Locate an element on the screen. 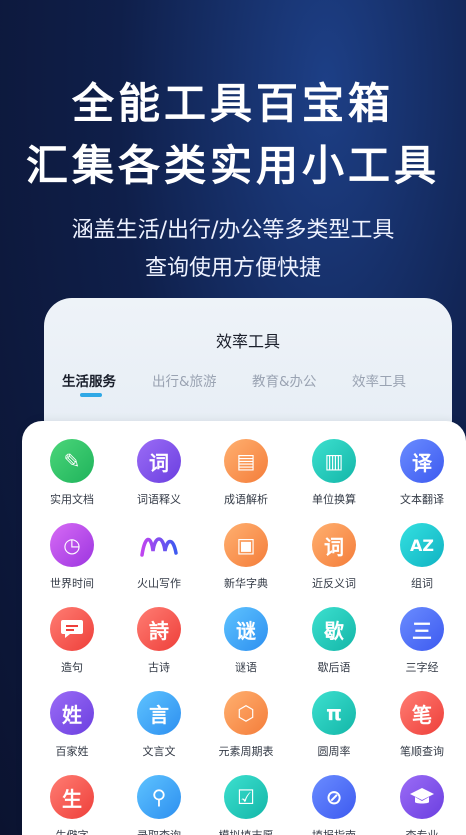  tool-major-lookup: 查专业 is located at coordinates (422, 805).